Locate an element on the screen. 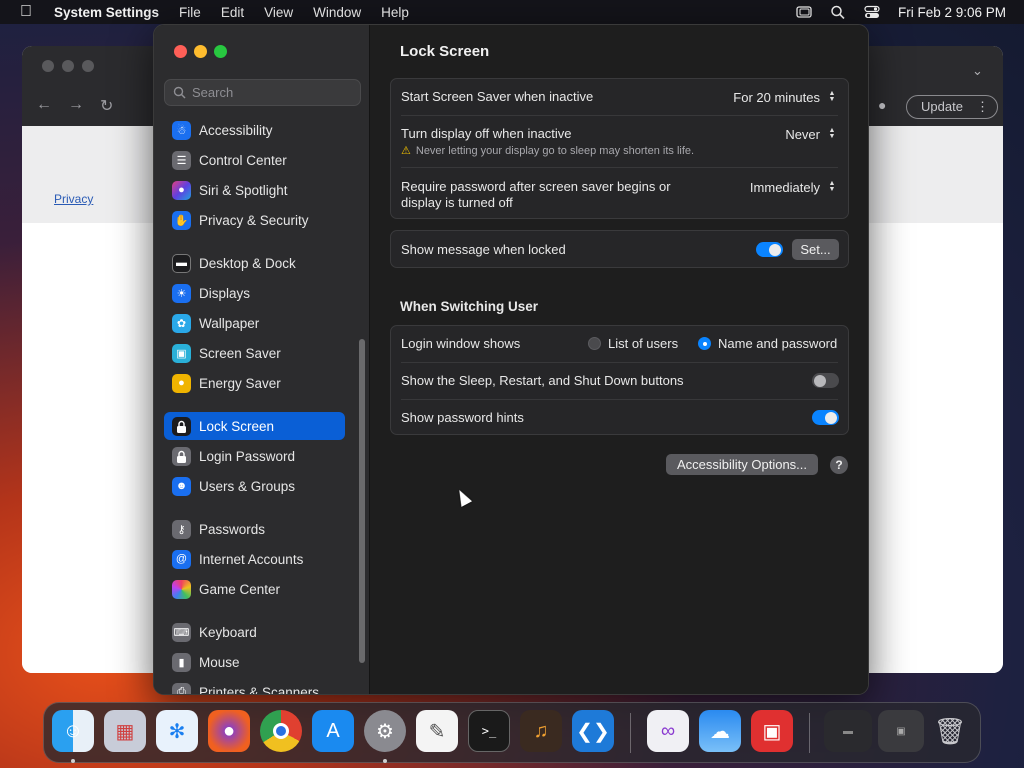  menu-file: File is located at coordinates (190, 12).